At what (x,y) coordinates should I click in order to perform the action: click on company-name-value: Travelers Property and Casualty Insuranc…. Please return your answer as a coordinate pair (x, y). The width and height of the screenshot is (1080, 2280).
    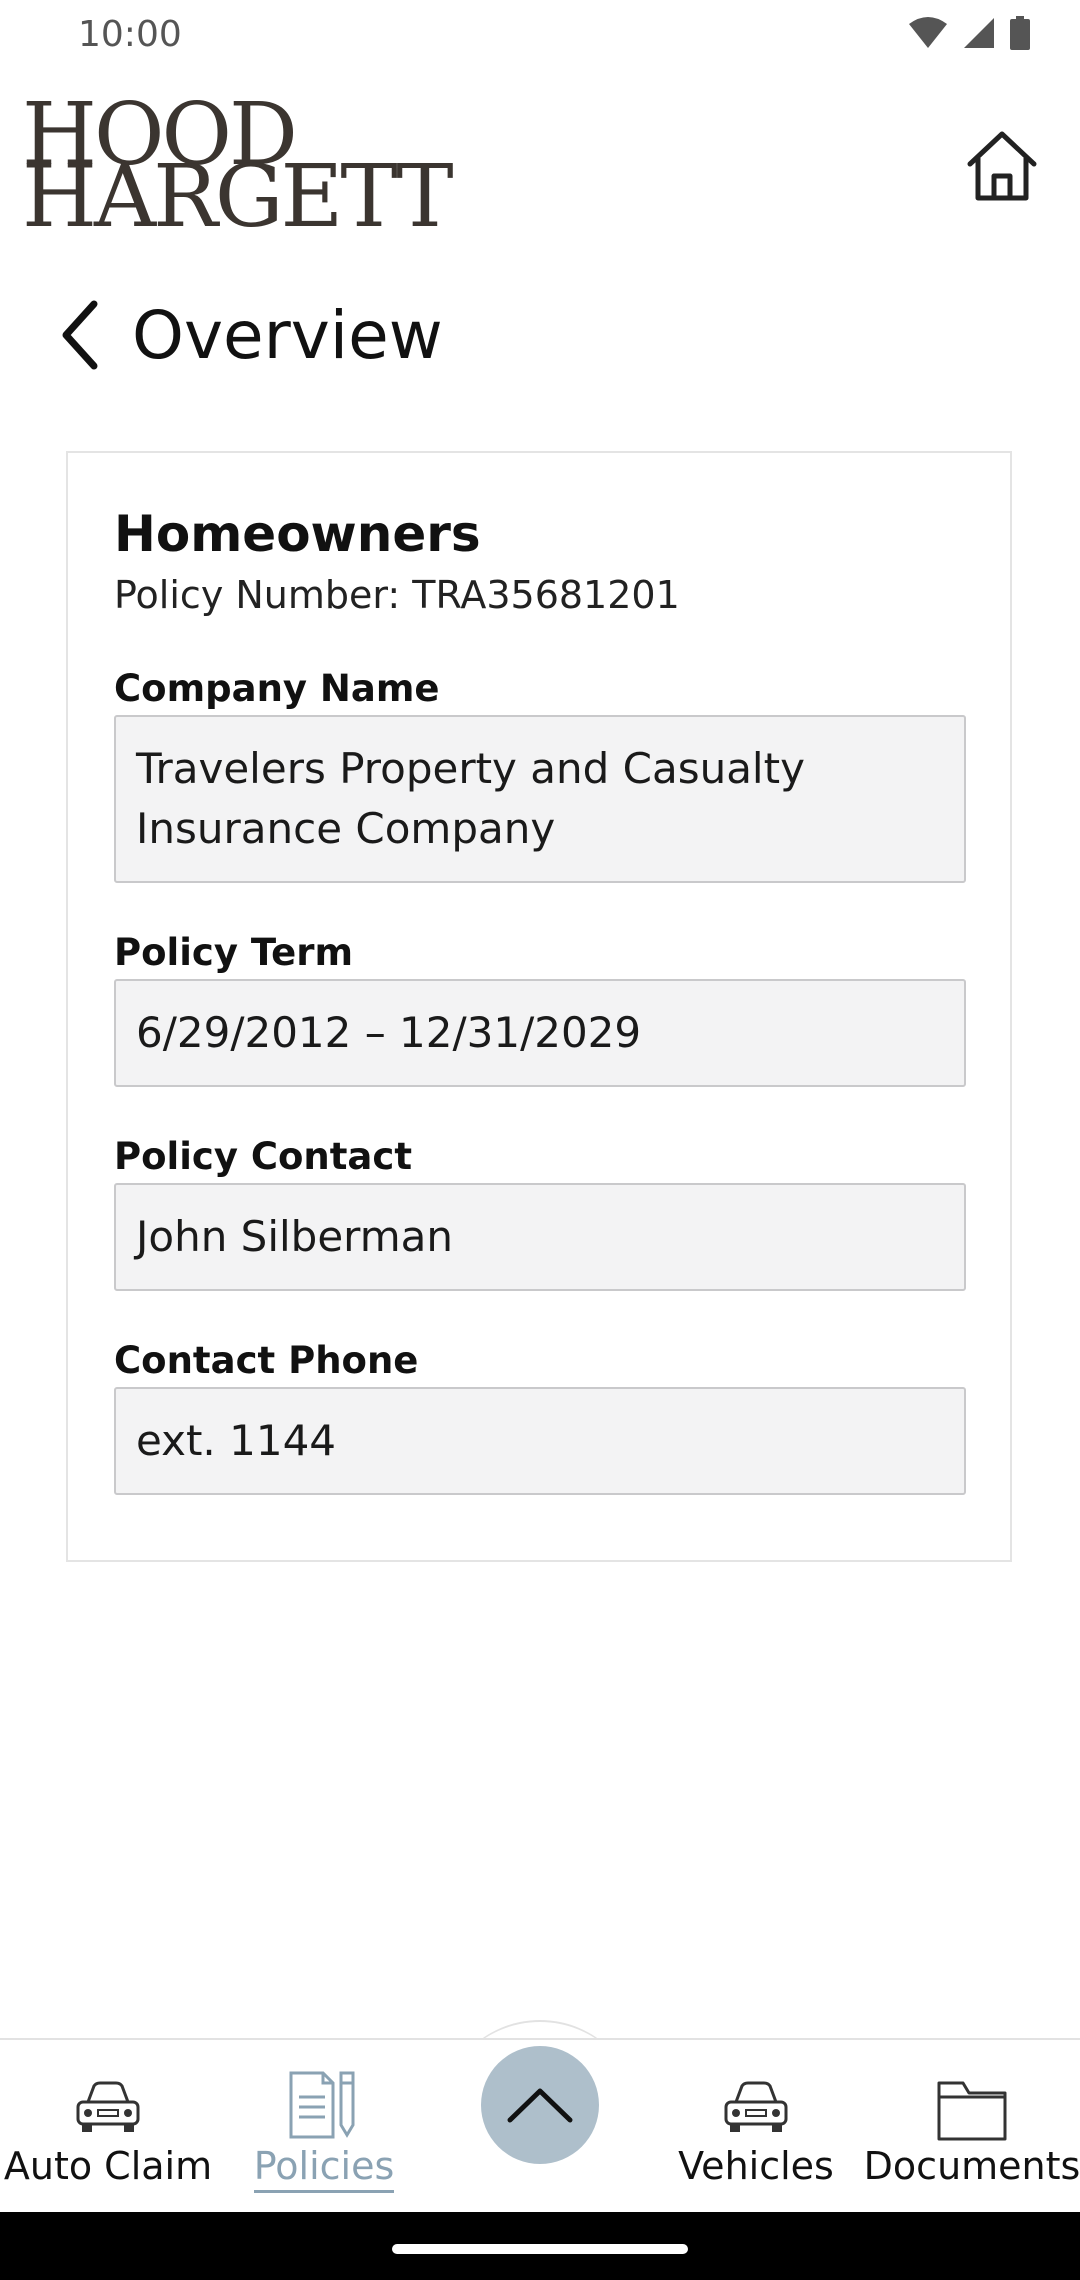
    Looking at the image, I should click on (470, 798).